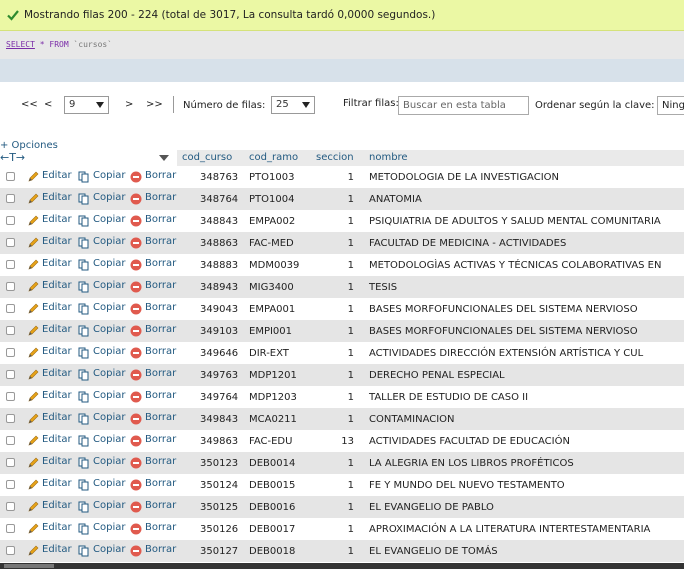 This screenshot has width=684, height=569. I want to click on sql-select: SELECT, so click(20, 44).